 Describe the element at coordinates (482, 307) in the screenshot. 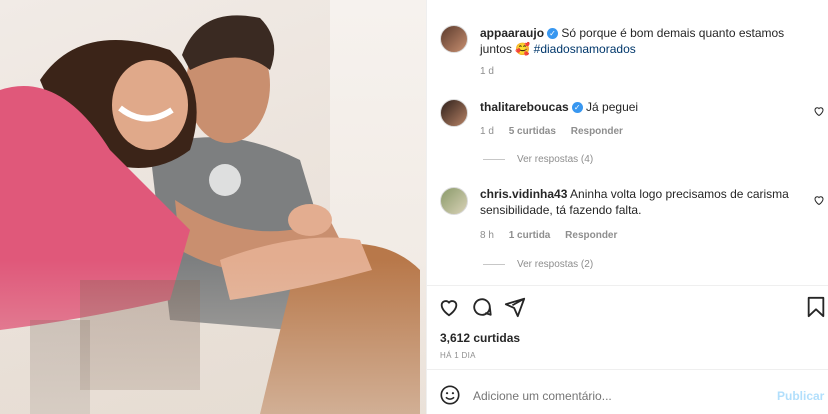

I see `comment-icon` at that location.